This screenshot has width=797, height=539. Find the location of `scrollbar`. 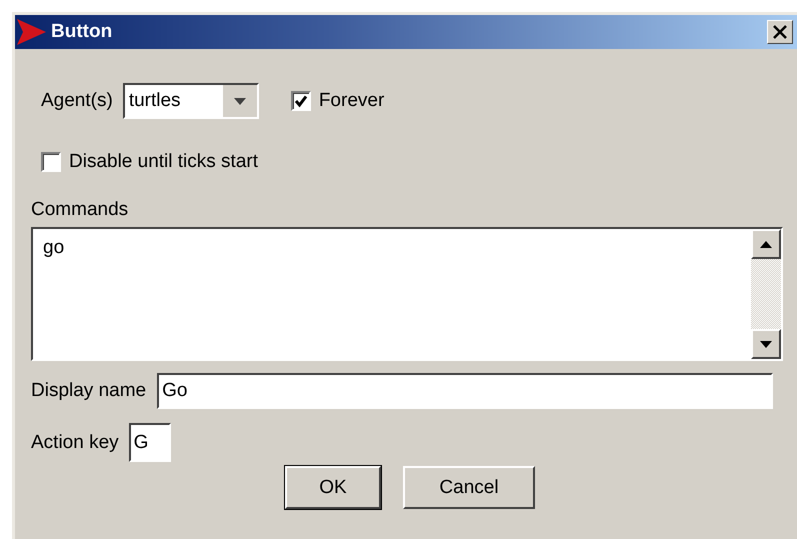

scrollbar is located at coordinates (766, 294).